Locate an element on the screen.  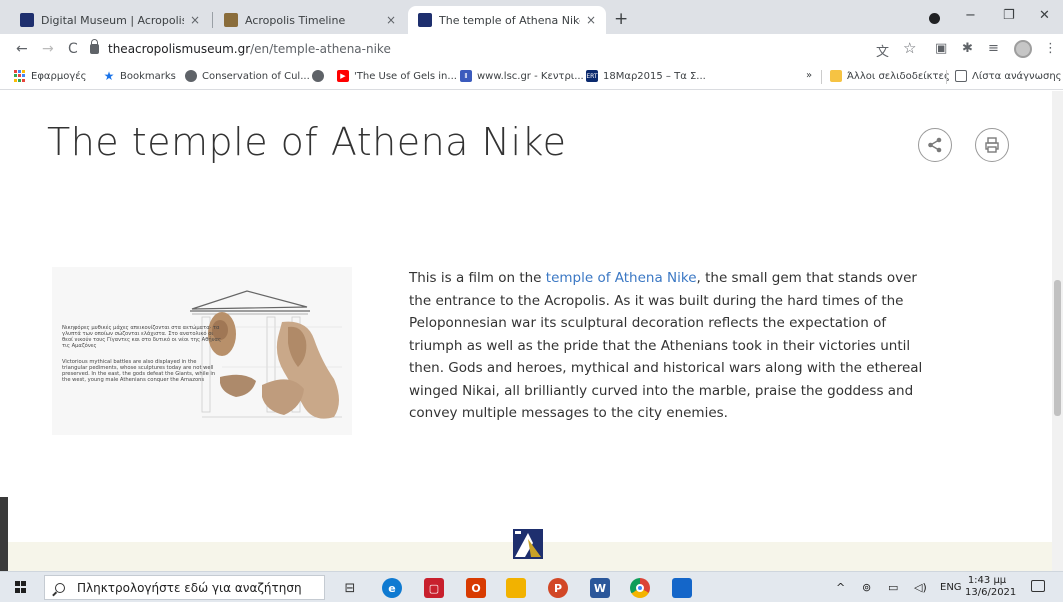
meet-now-icon: ⊚ is located at coordinates (866, 587).